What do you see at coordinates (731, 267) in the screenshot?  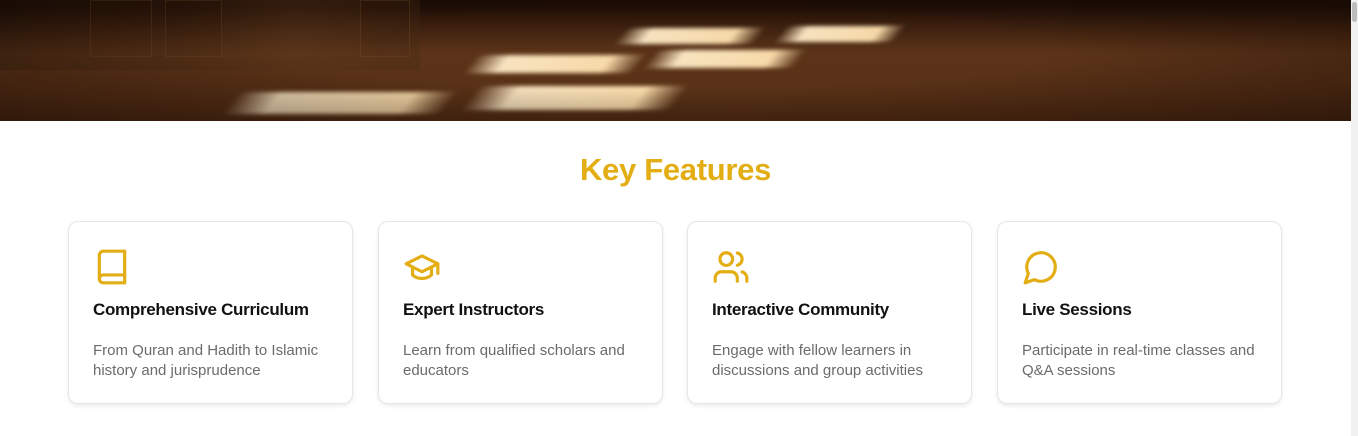 I see `users-icon` at bounding box center [731, 267].